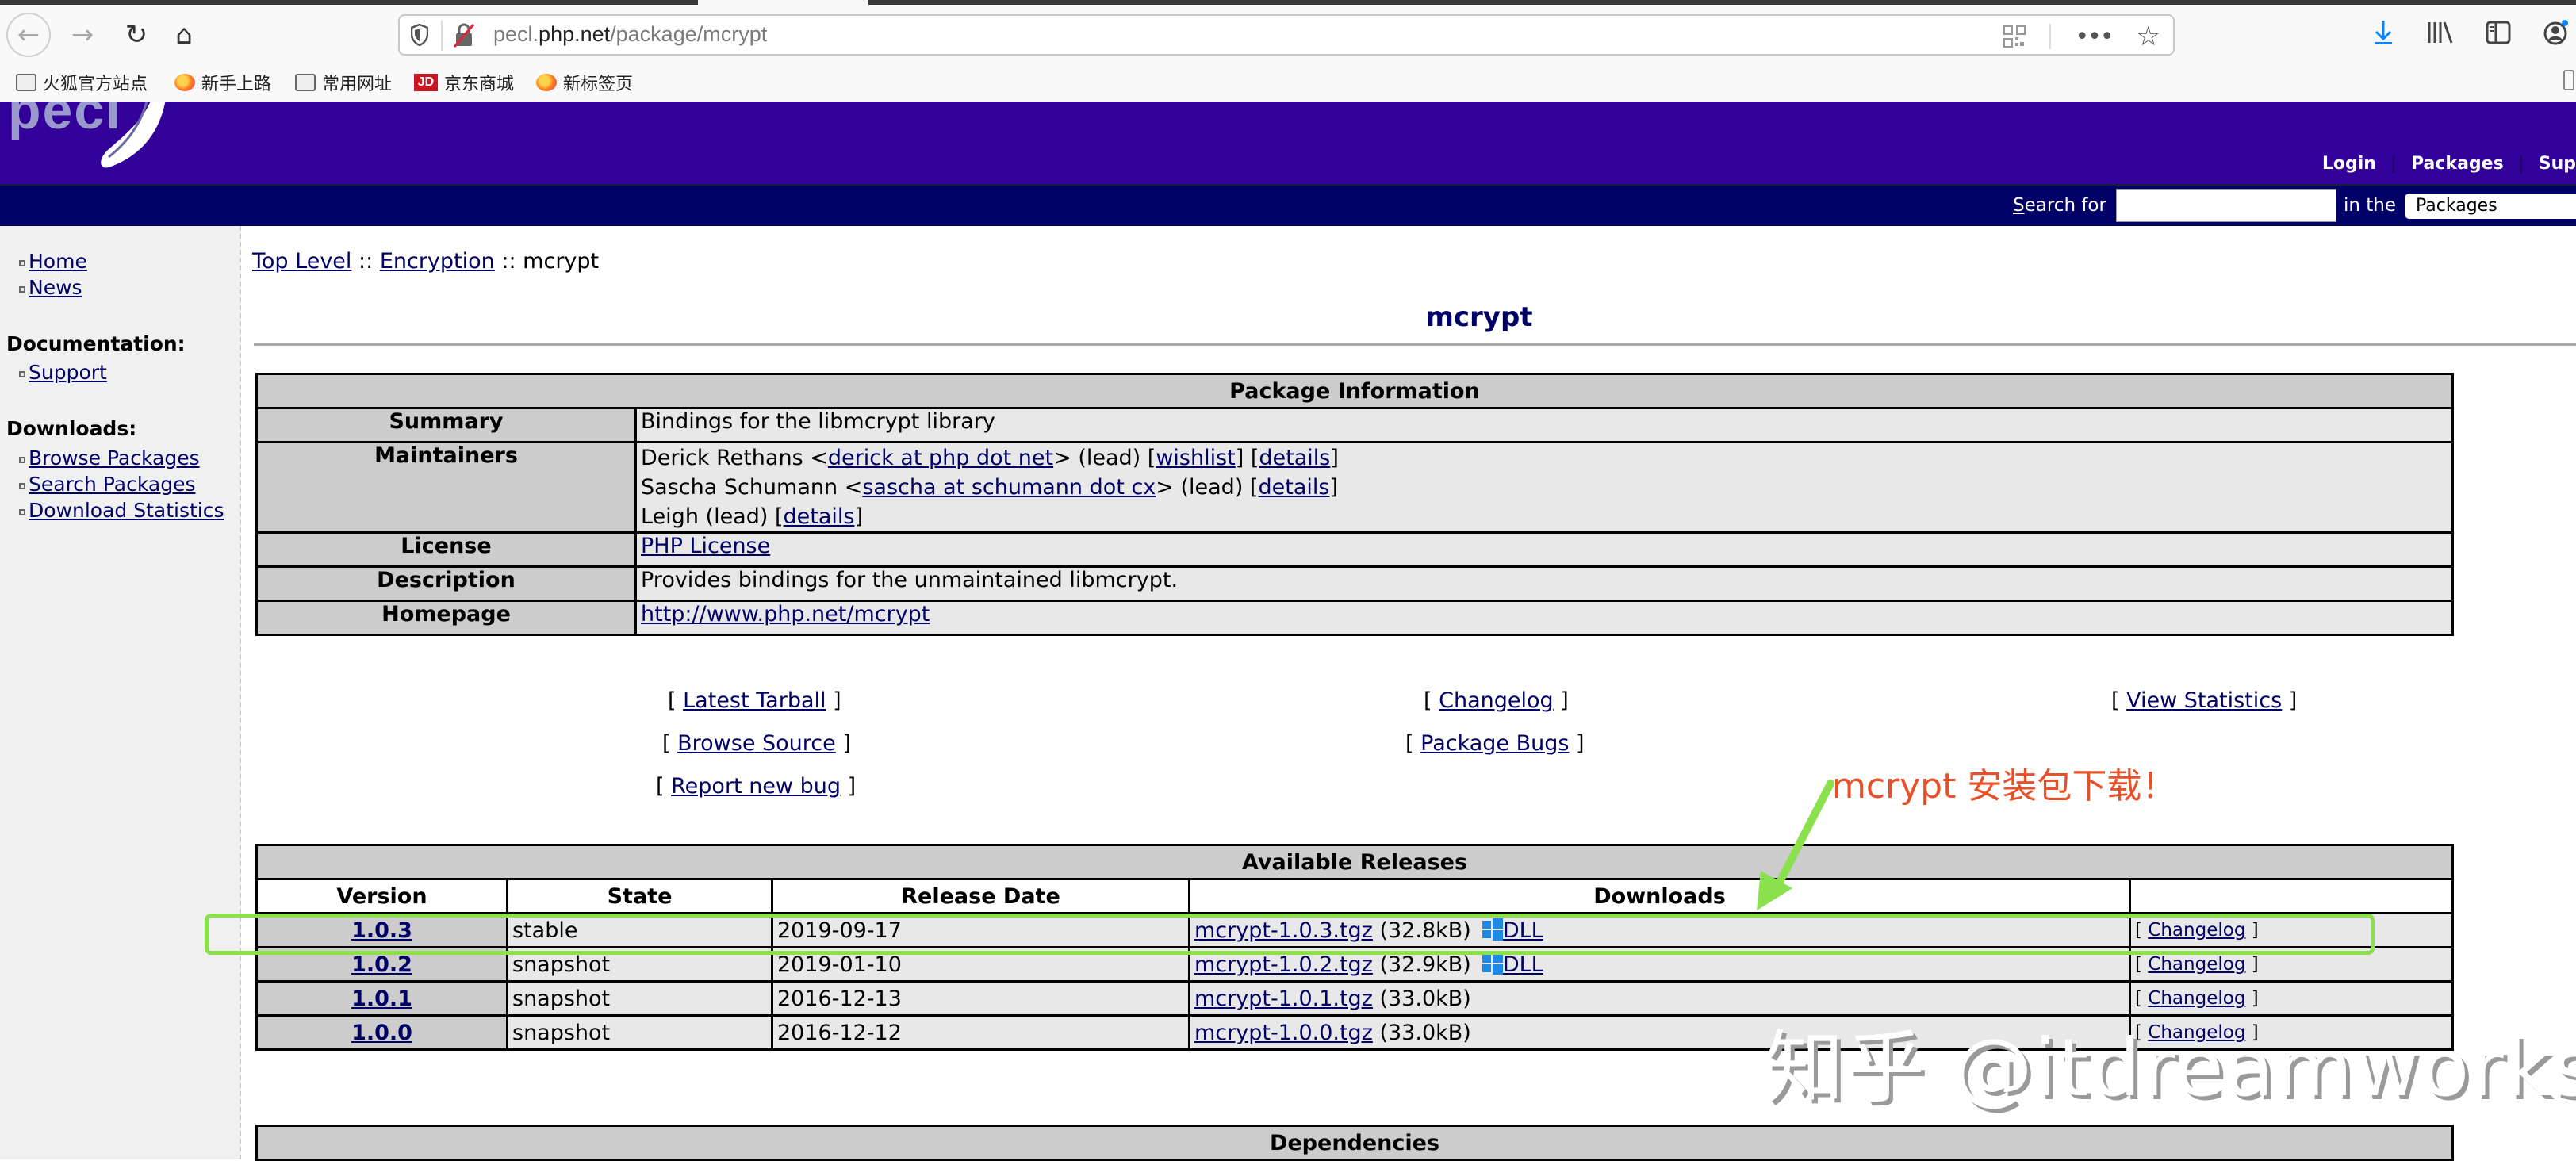 The height and width of the screenshot is (1161, 2576). What do you see at coordinates (438, 261) in the screenshot?
I see `breadcrumb-encryption: Encryption` at bounding box center [438, 261].